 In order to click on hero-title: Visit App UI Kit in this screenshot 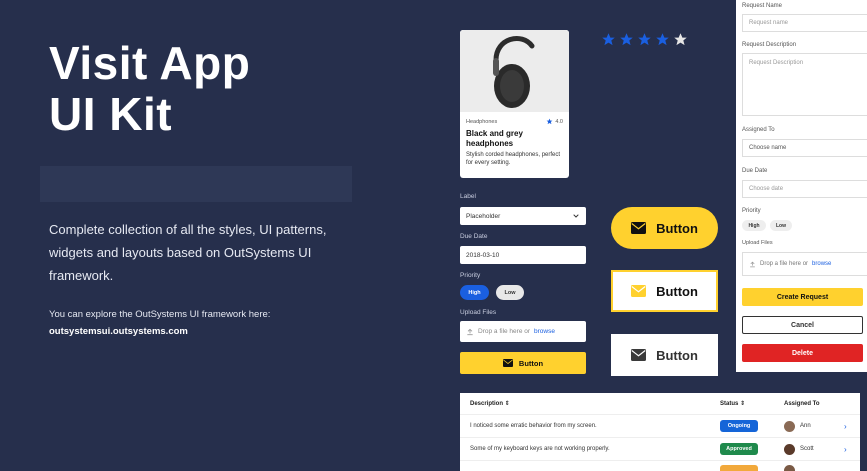, I will do `click(149, 89)`.